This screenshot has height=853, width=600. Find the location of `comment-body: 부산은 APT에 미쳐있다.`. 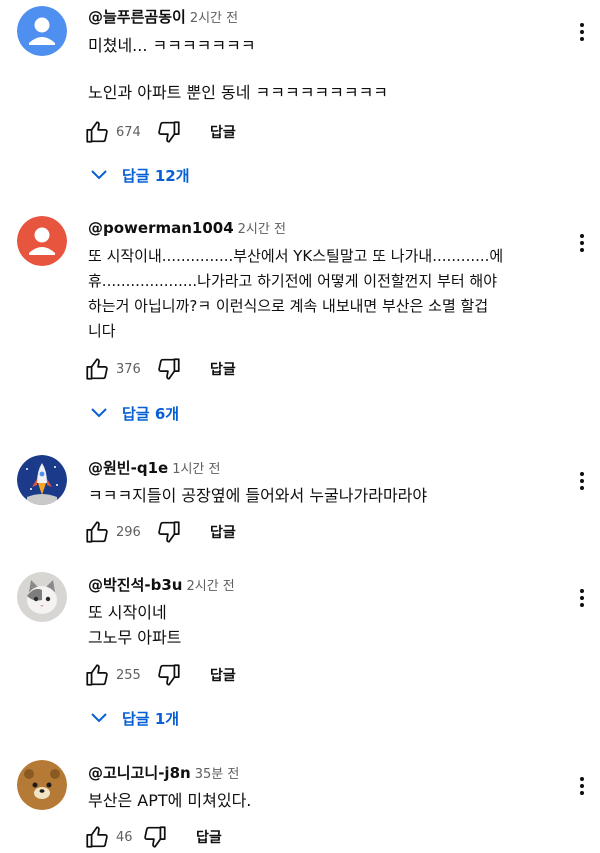

comment-body: 부산은 APT에 미쳐있다. is located at coordinates (170, 800).